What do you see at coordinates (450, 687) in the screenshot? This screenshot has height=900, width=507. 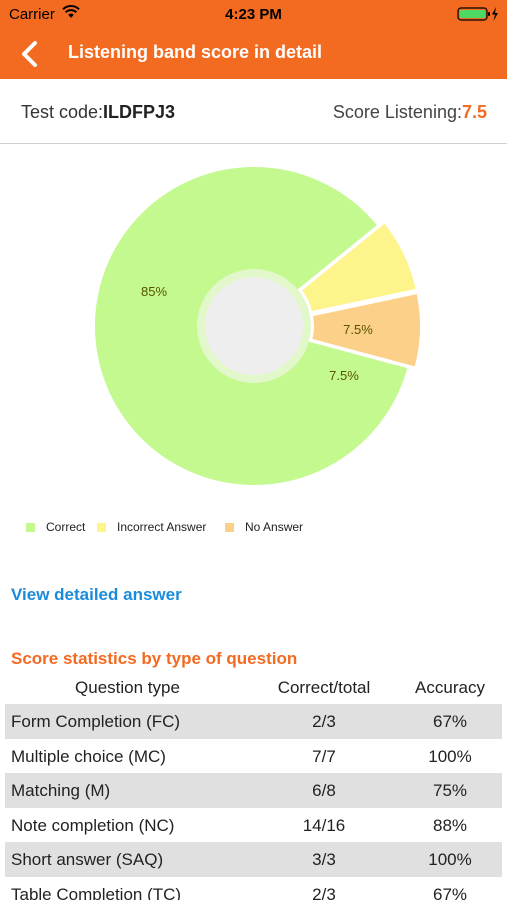 I see `header-accuracy: Accuracy` at bounding box center [450, 687].